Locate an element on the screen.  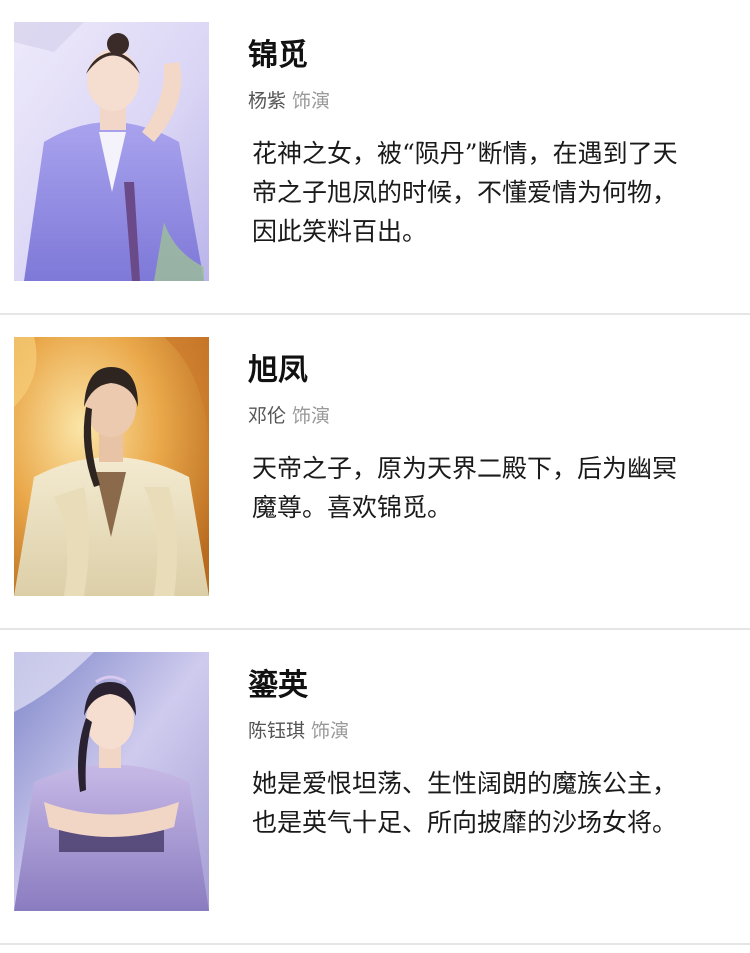
actor-name: 邓伦 is located at coordinates (267, 416).